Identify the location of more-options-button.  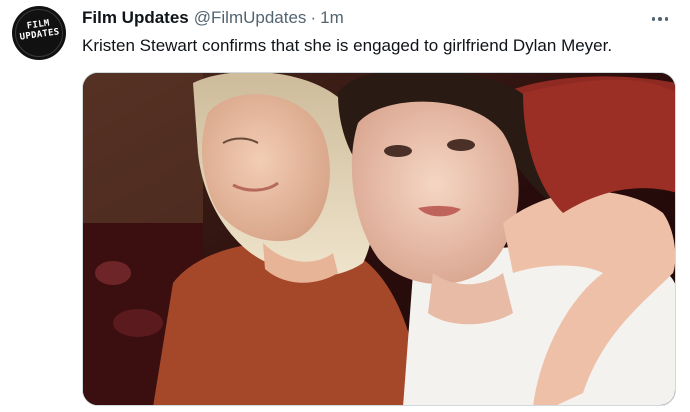
(660, 19).